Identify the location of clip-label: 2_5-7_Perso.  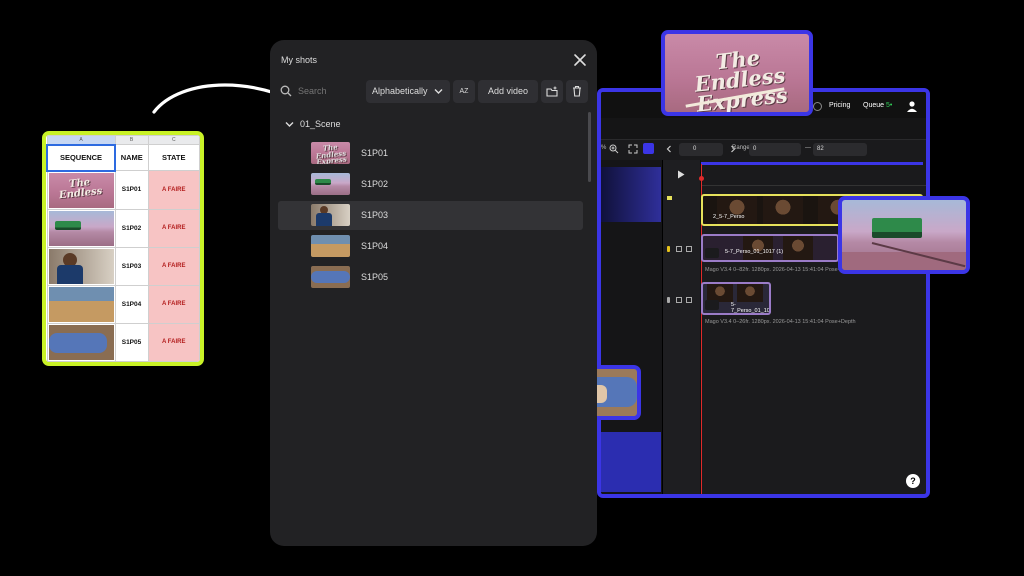
(729, 217).